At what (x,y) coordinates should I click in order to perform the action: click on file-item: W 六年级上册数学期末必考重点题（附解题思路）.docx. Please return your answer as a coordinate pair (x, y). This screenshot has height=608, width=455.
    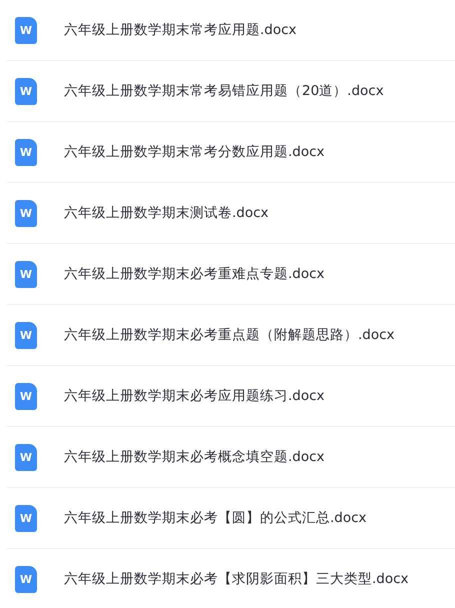
    Looking at the image, I should click on (231, 335).